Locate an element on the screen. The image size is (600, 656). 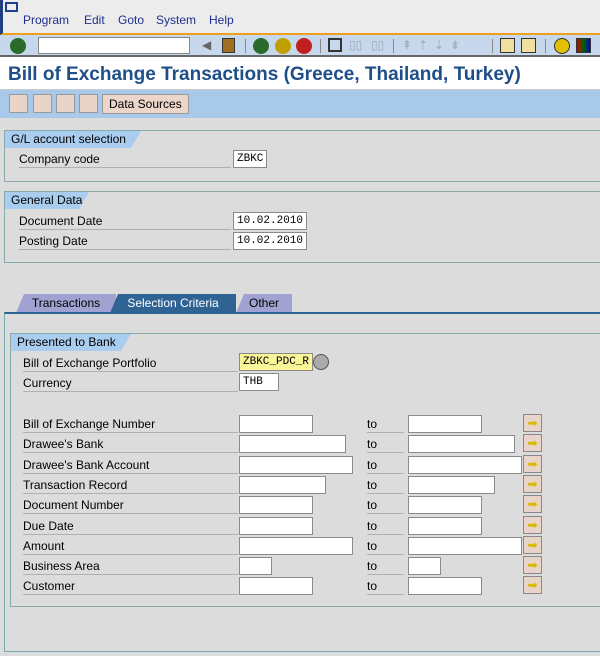
currency-field: THB is located at coordinates (259, 382).